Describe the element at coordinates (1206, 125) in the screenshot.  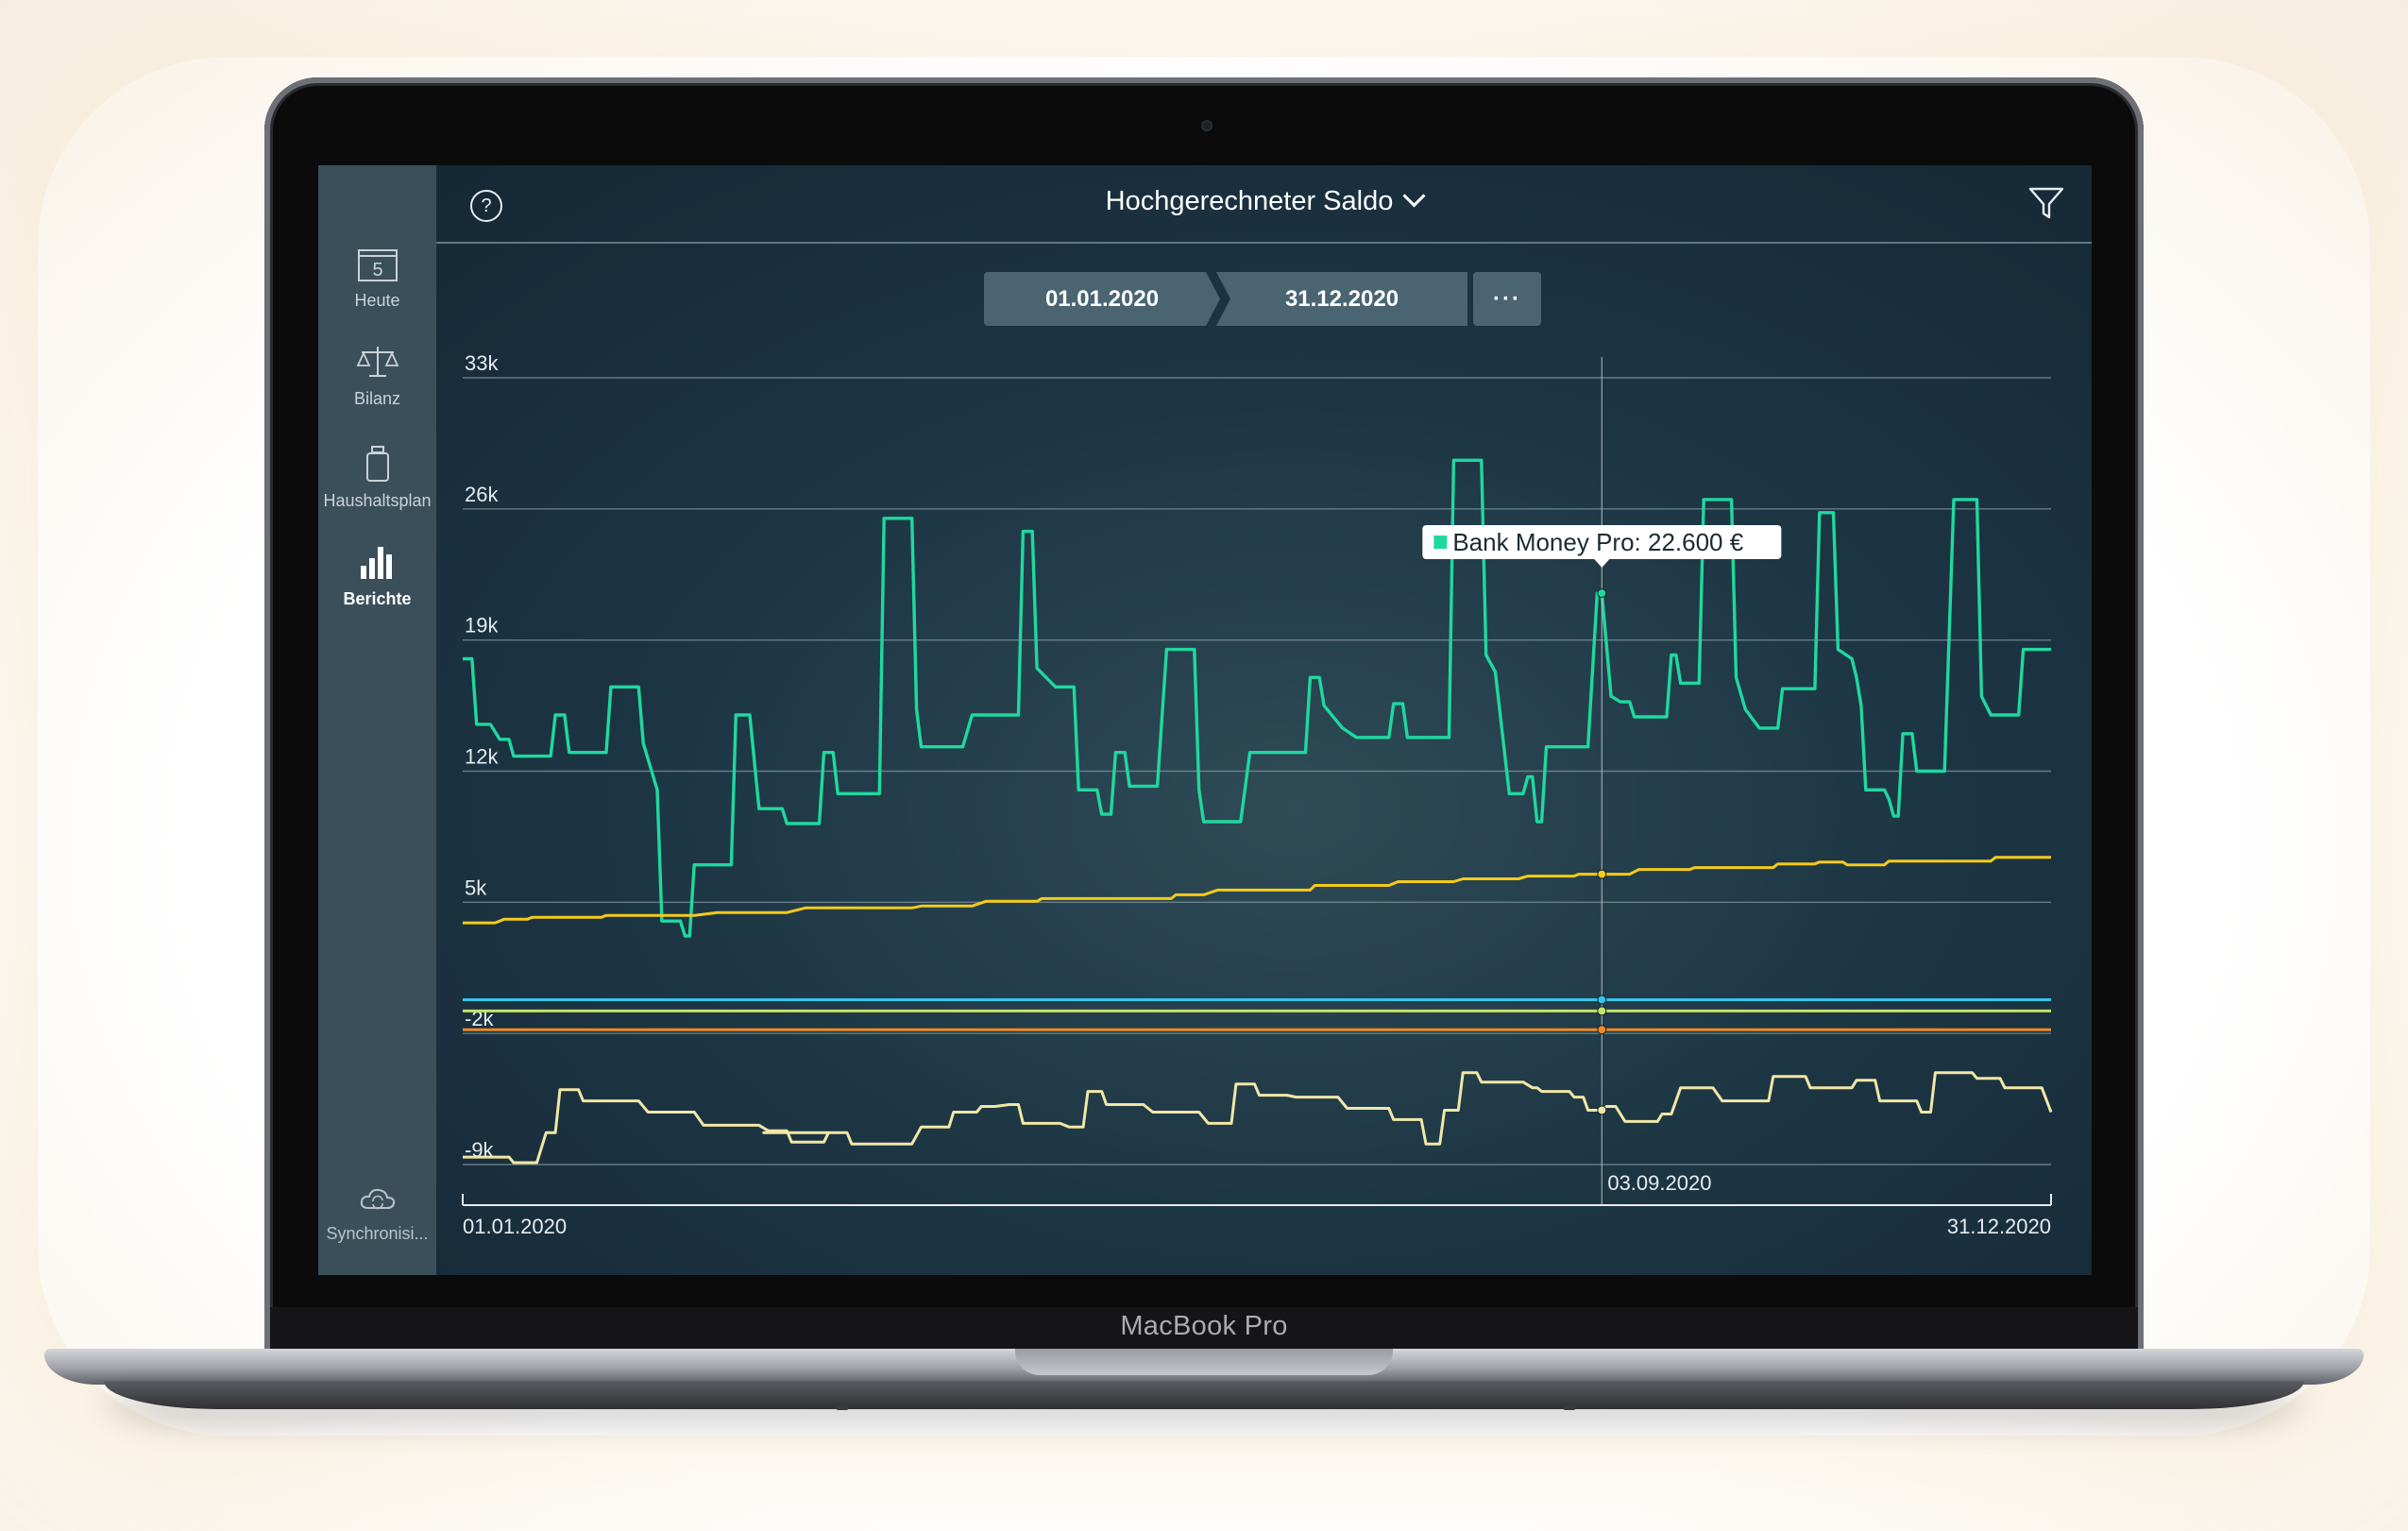
I see `camera-icon` at that location.